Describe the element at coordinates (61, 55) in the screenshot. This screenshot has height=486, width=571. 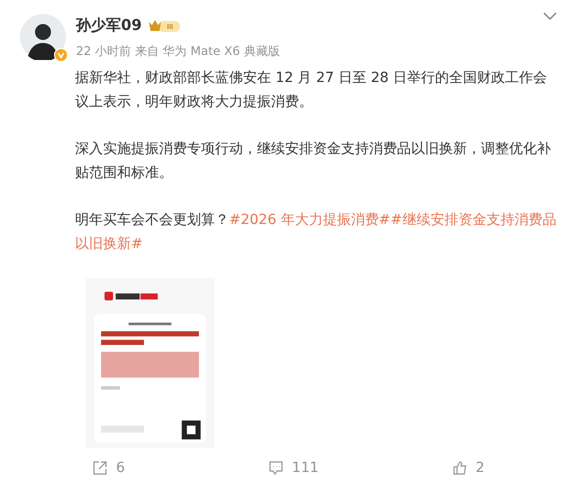
I see `verified-icon` at that location.